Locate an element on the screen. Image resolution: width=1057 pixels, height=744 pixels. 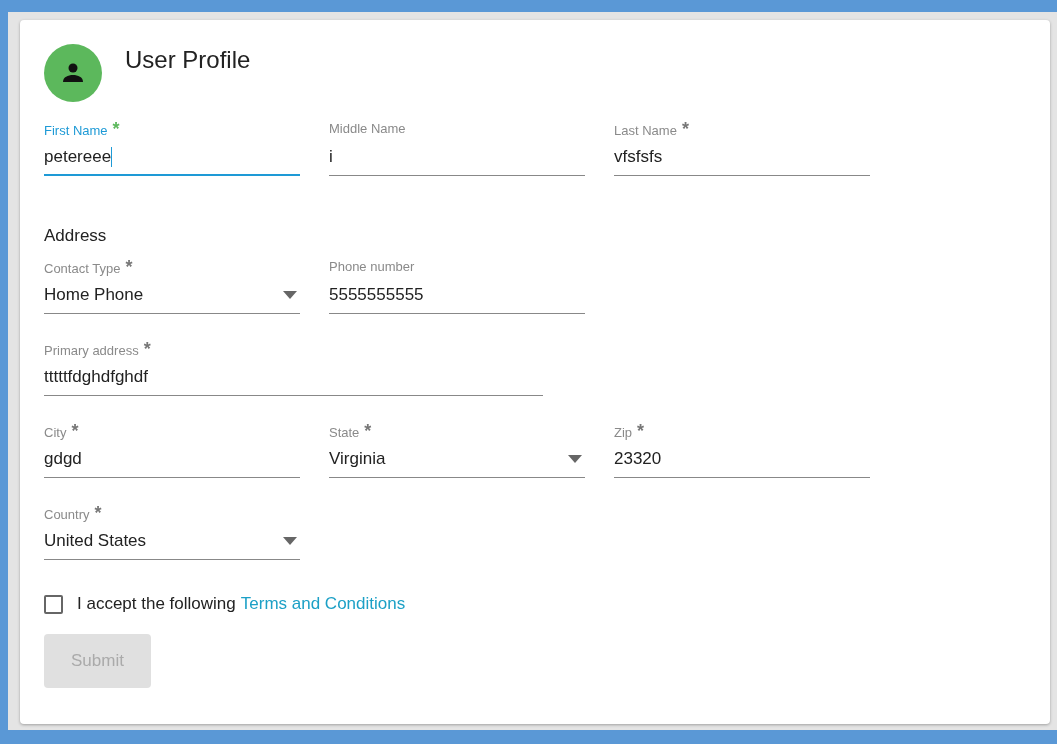
field-value: petereee is located at coordinates (78, 157).